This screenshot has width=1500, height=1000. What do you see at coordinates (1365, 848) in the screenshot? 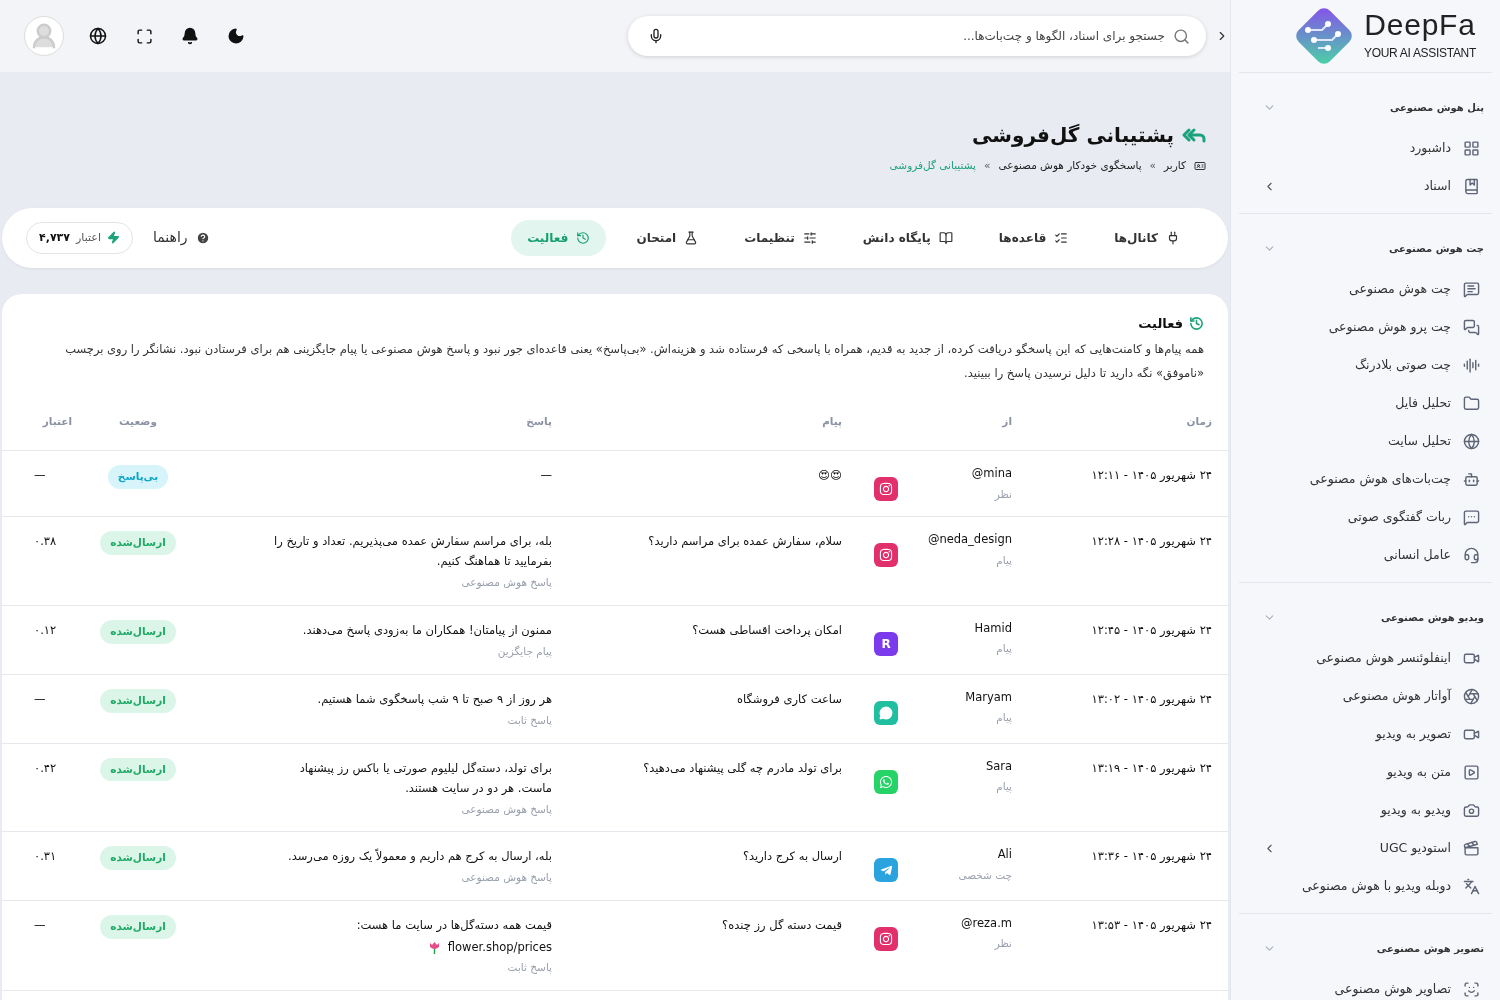
I see `sidebar-item: استودیو UGC` at bounding box center [1365, 848].